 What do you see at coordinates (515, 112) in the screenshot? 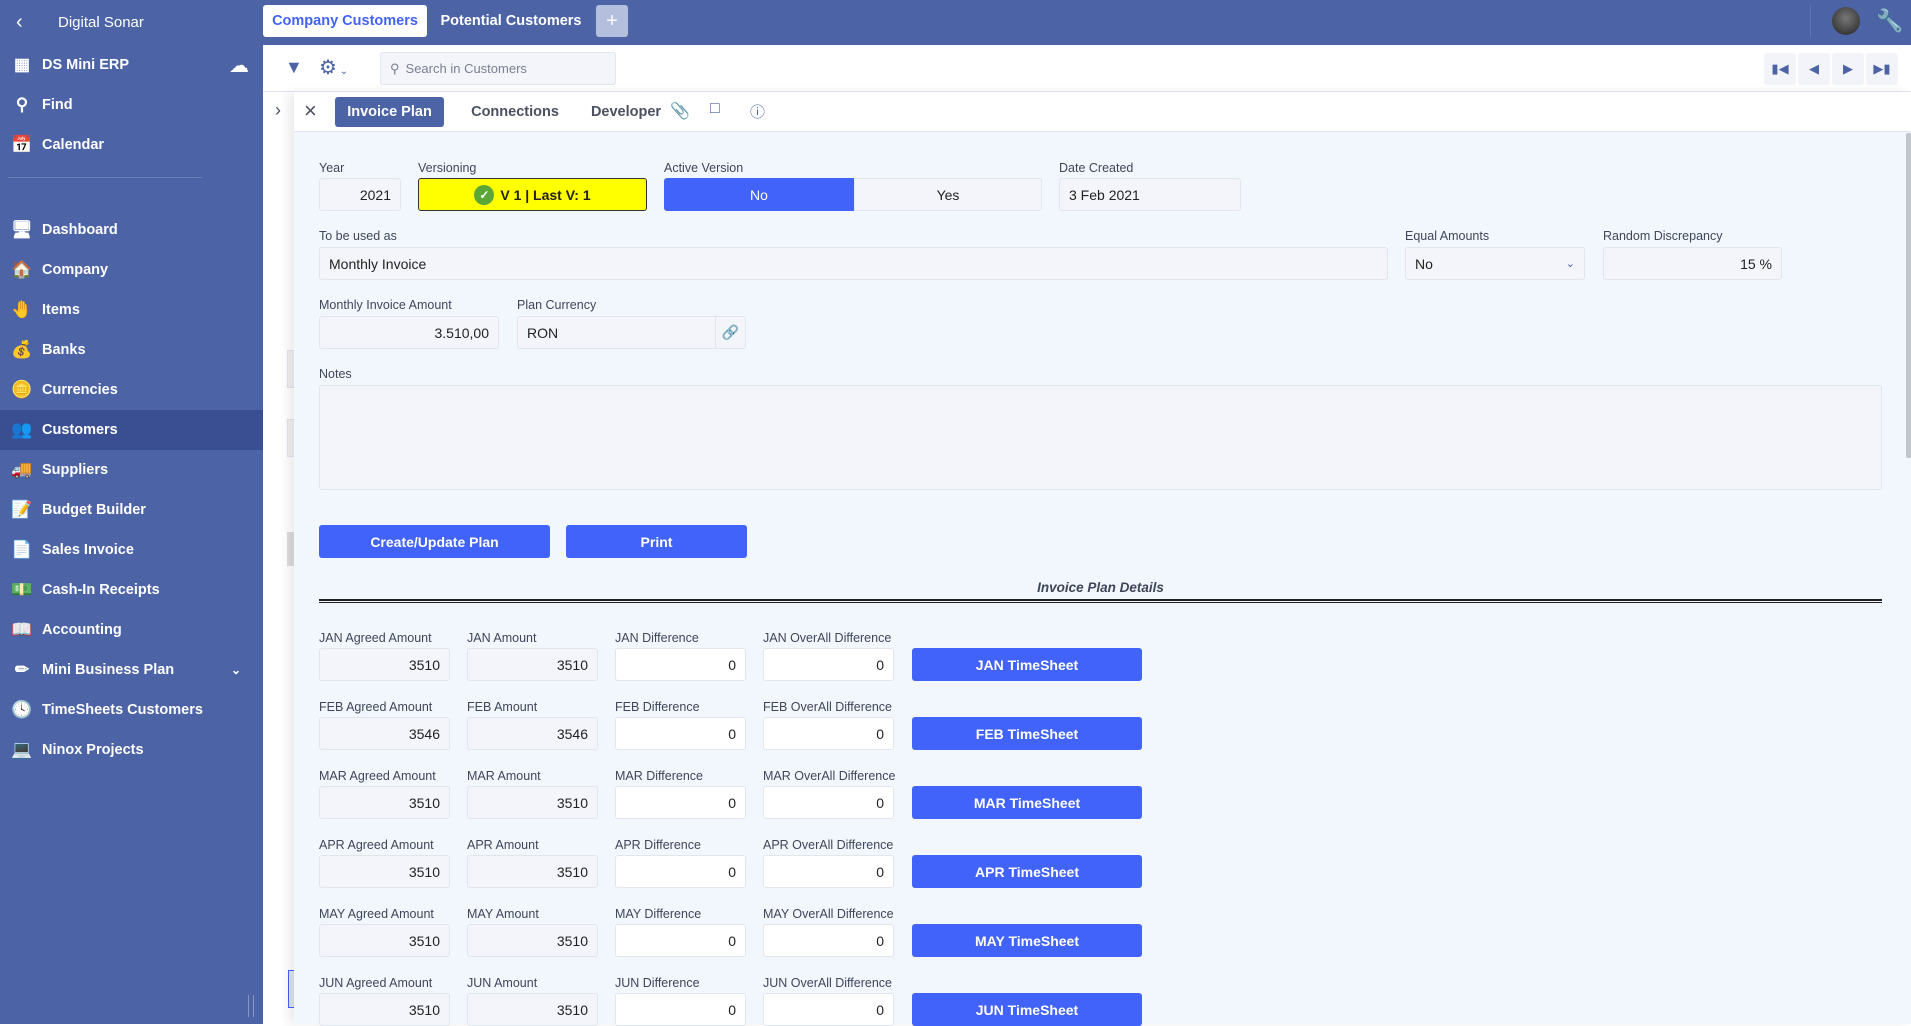
I see `tab-connections: Connections` at bounding box center [515, 112].